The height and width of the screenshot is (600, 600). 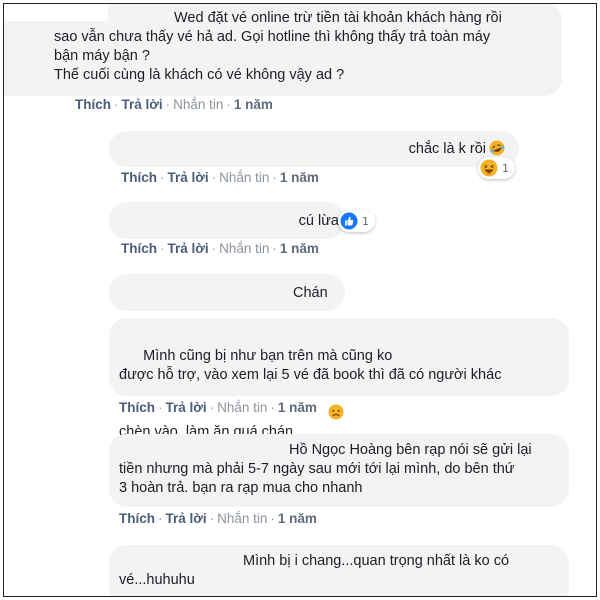 What do you see at coordinates (349, 221) in the screenshot?
I see `like-reaction-icon` at bounding box center [349, 221].